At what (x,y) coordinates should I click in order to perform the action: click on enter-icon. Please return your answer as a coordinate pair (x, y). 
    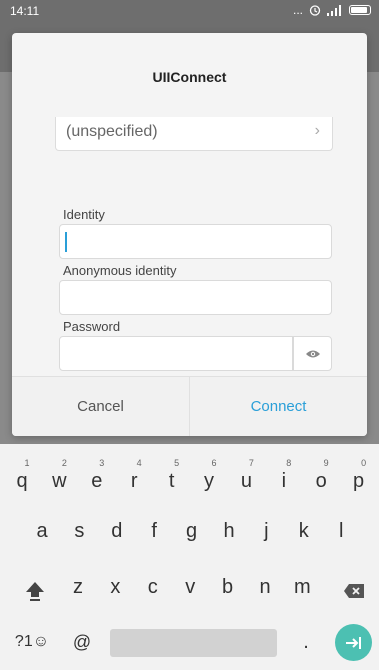
    Looking at the image, I should click on (353, 642).